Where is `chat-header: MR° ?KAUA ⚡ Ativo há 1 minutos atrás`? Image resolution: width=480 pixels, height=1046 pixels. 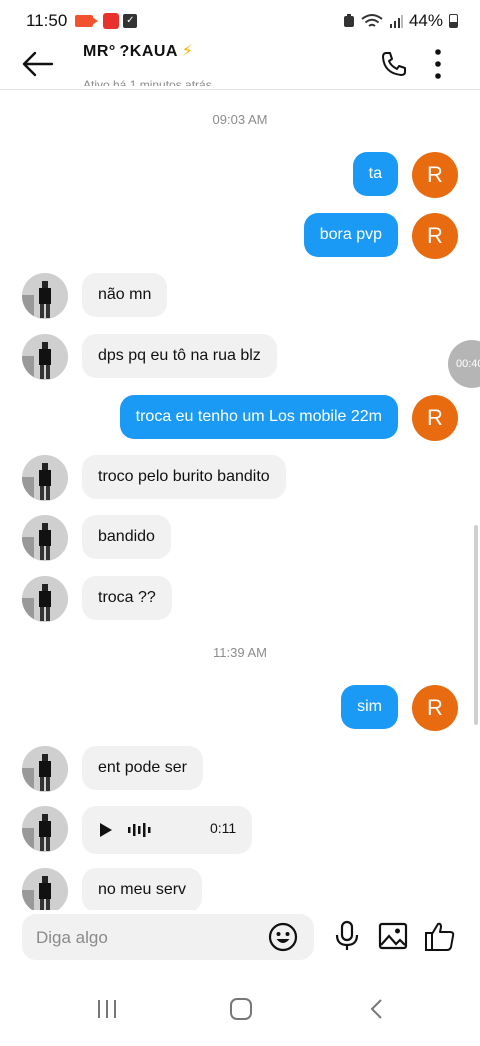
chat-header: MR° ?KAUA ⚡ Ativo há 1 minutos atrás is located at coordinates (240, 64).